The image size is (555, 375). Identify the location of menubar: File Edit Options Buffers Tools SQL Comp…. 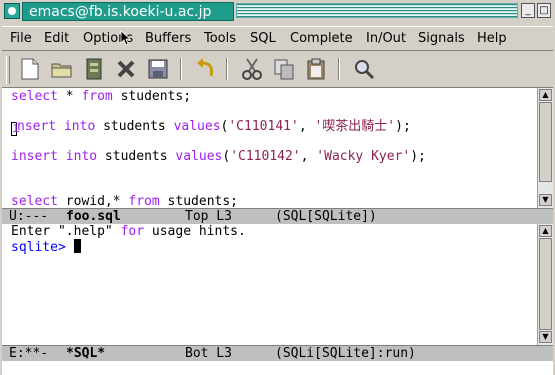
(277, 38).